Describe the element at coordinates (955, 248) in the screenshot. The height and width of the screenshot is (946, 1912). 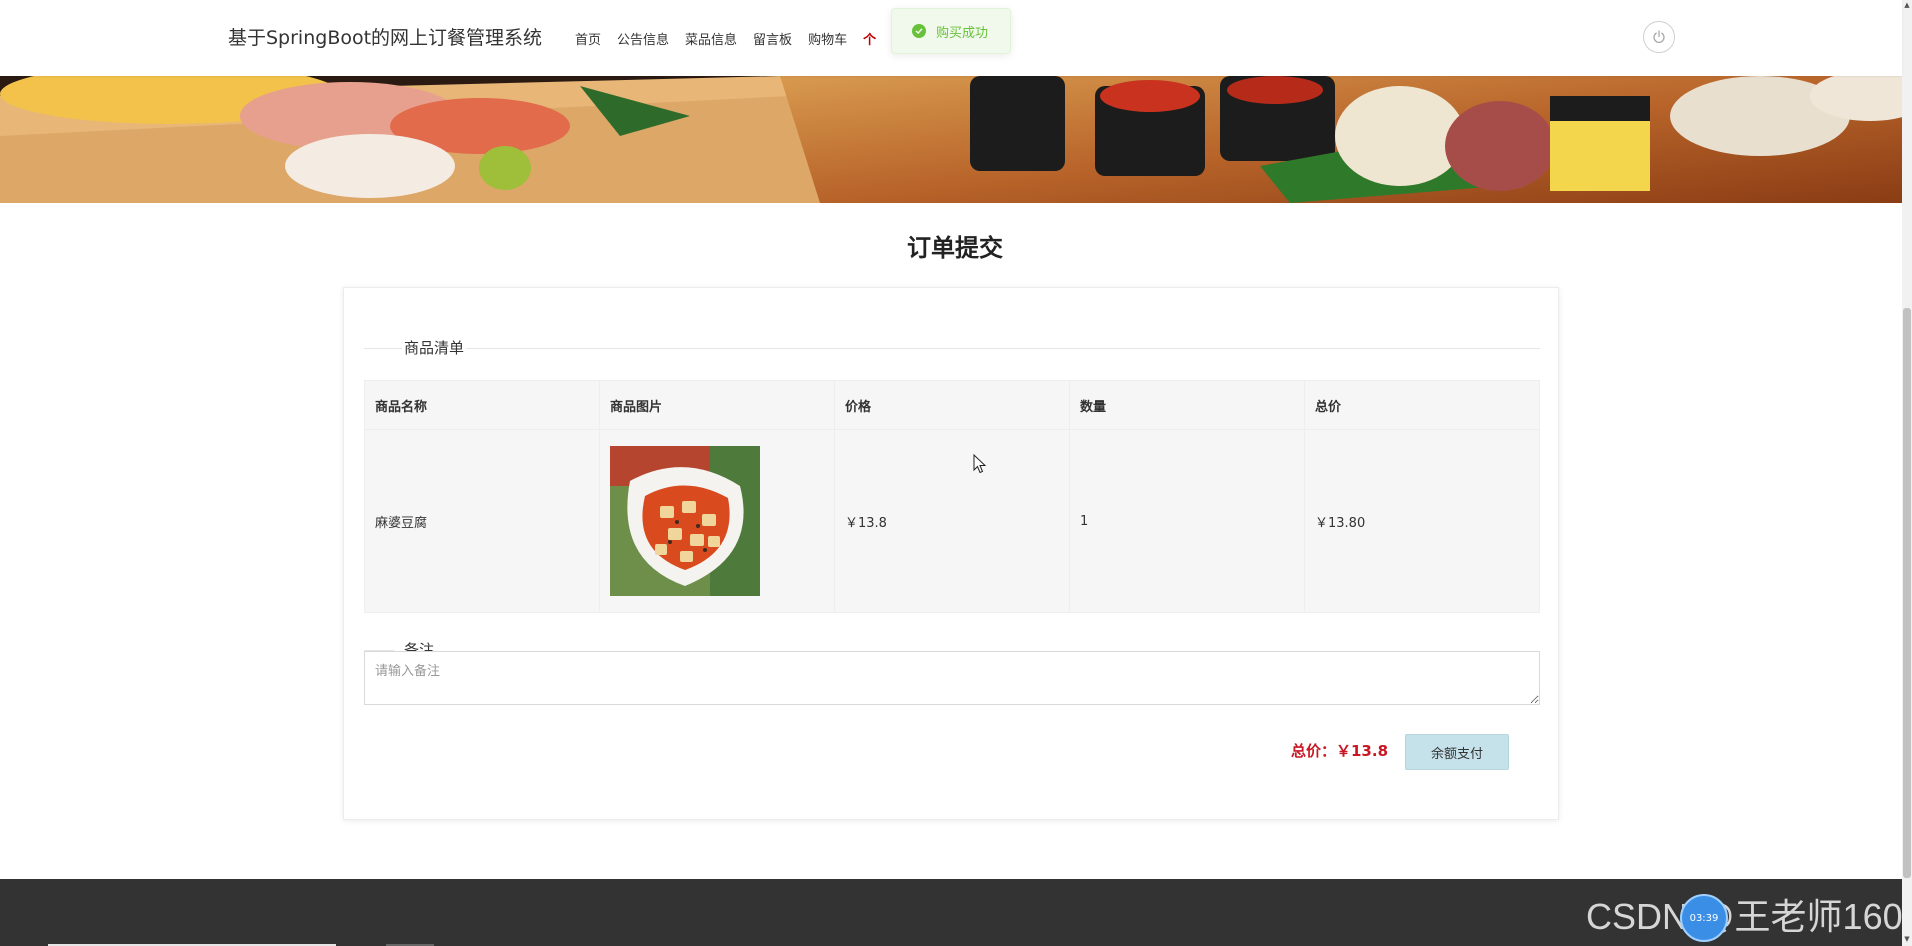
I see `page-title: 订单提交` at that location.